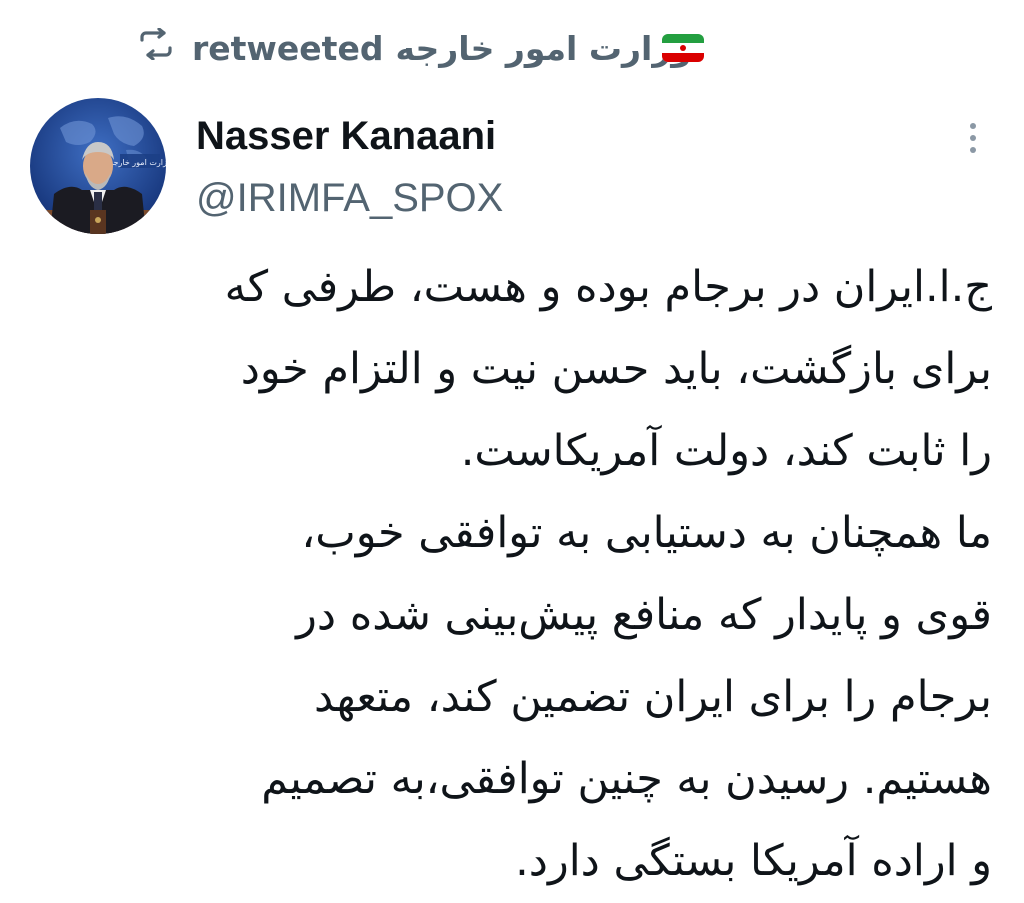 The height and width of the screenshot is (903, 1024). Describe the element at coordinates (137, 162) in the screenshot. I see `svg-text: وزارت امور خارجه` at that location.